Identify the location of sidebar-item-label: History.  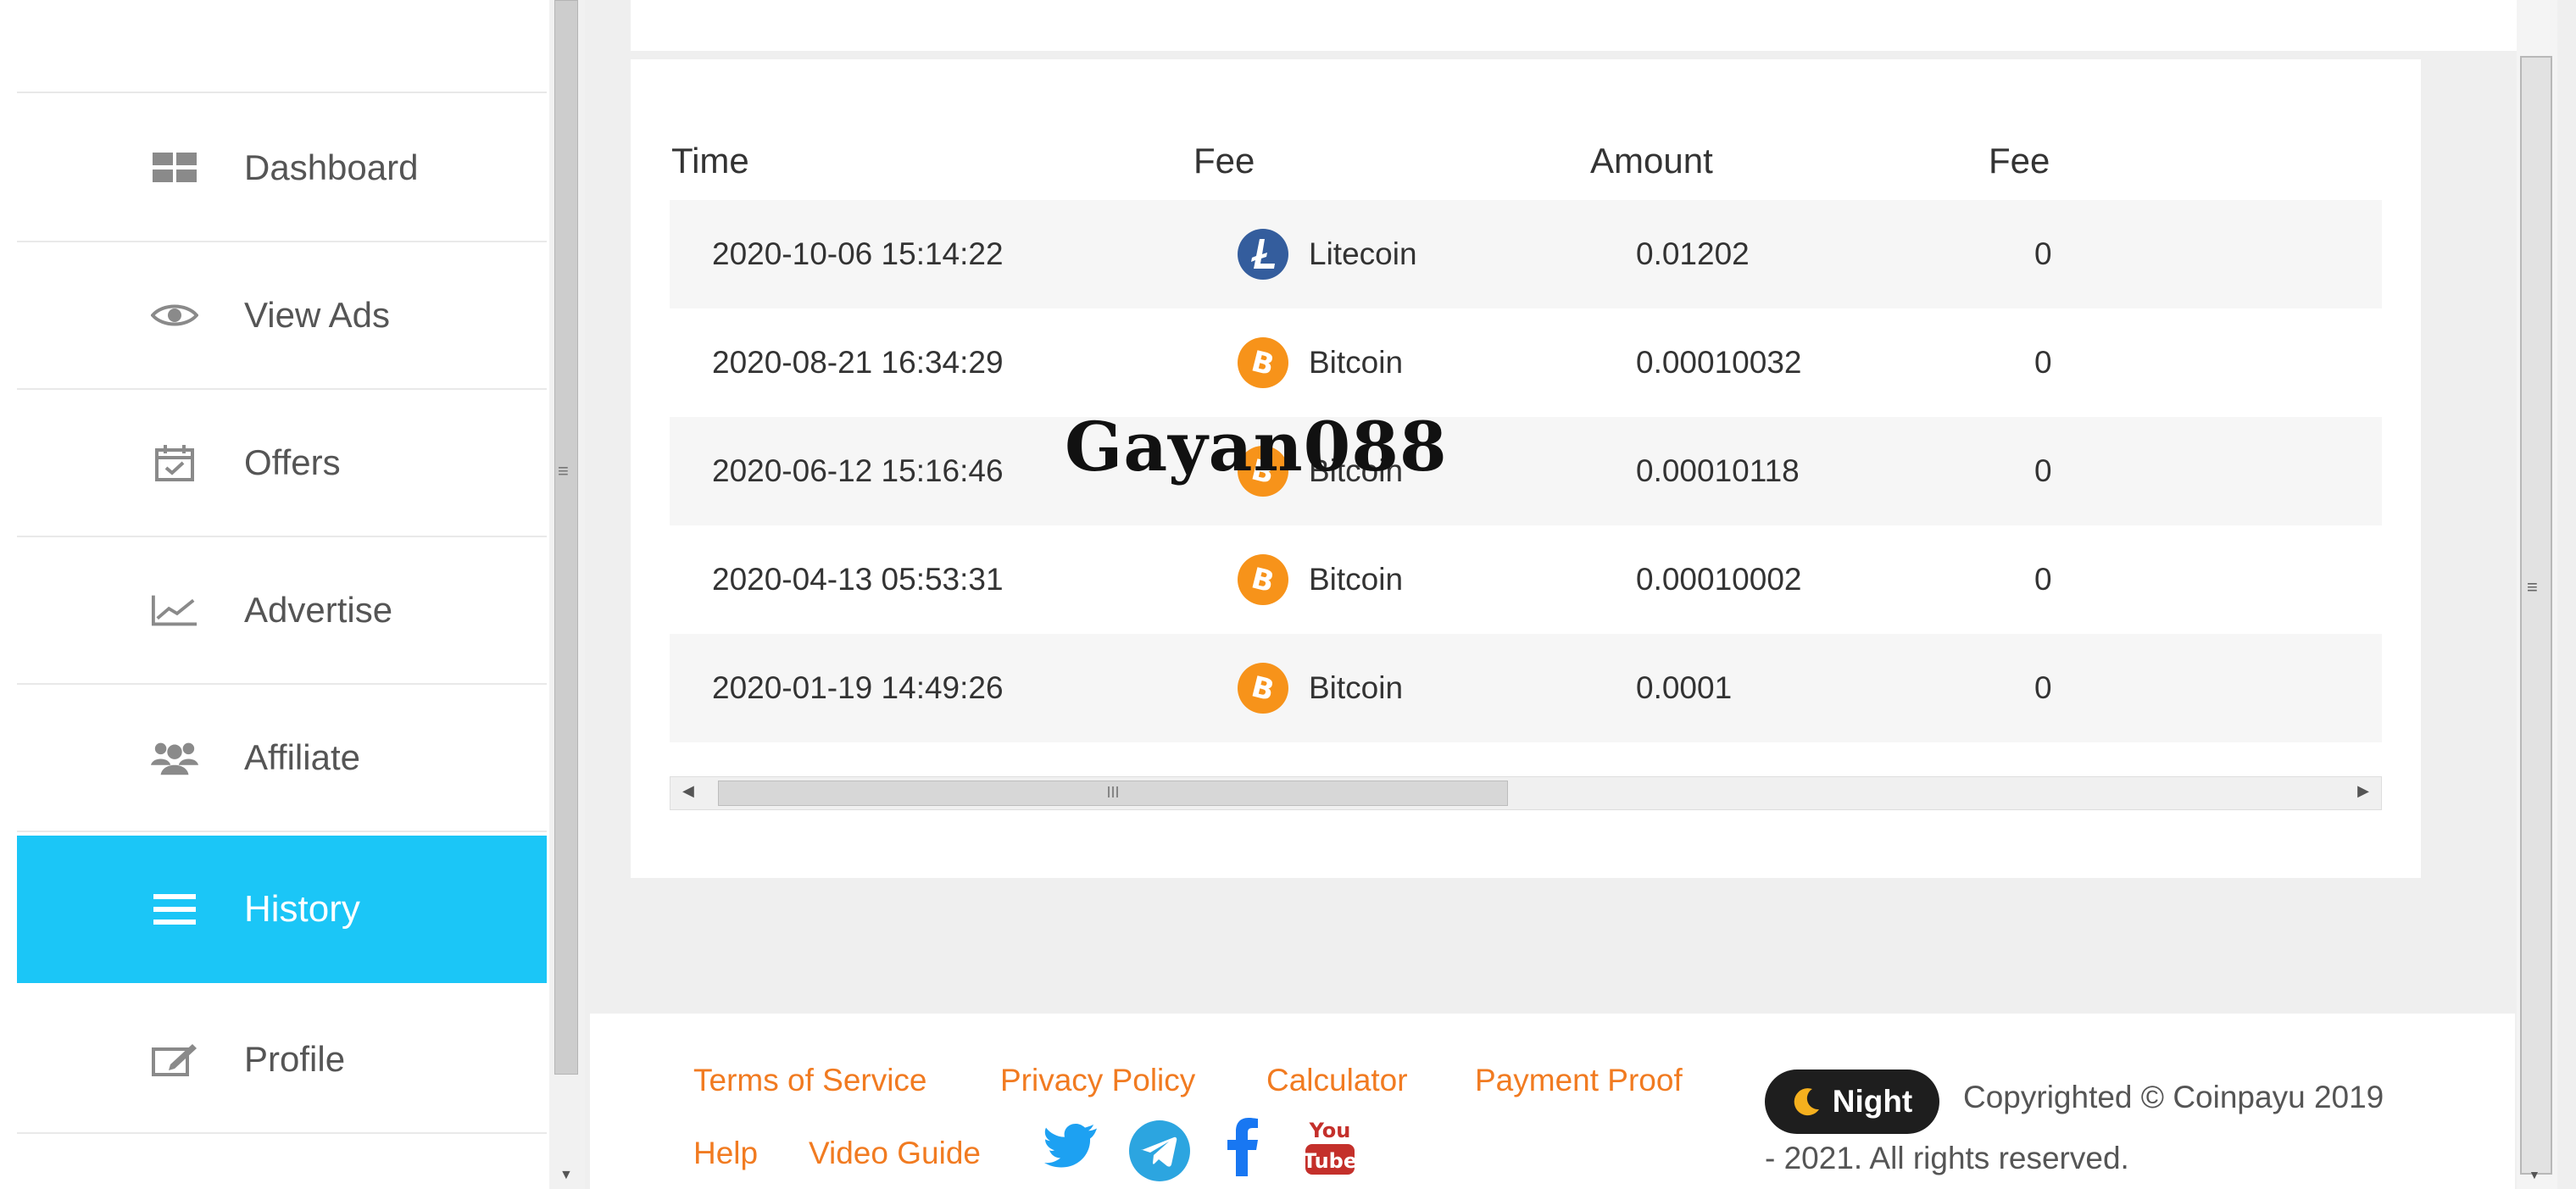
(302, 909).